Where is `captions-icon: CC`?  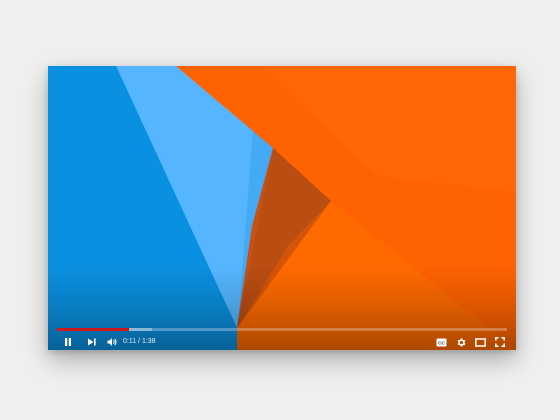
captions-icon: CC is located at coordinates (441, 342).